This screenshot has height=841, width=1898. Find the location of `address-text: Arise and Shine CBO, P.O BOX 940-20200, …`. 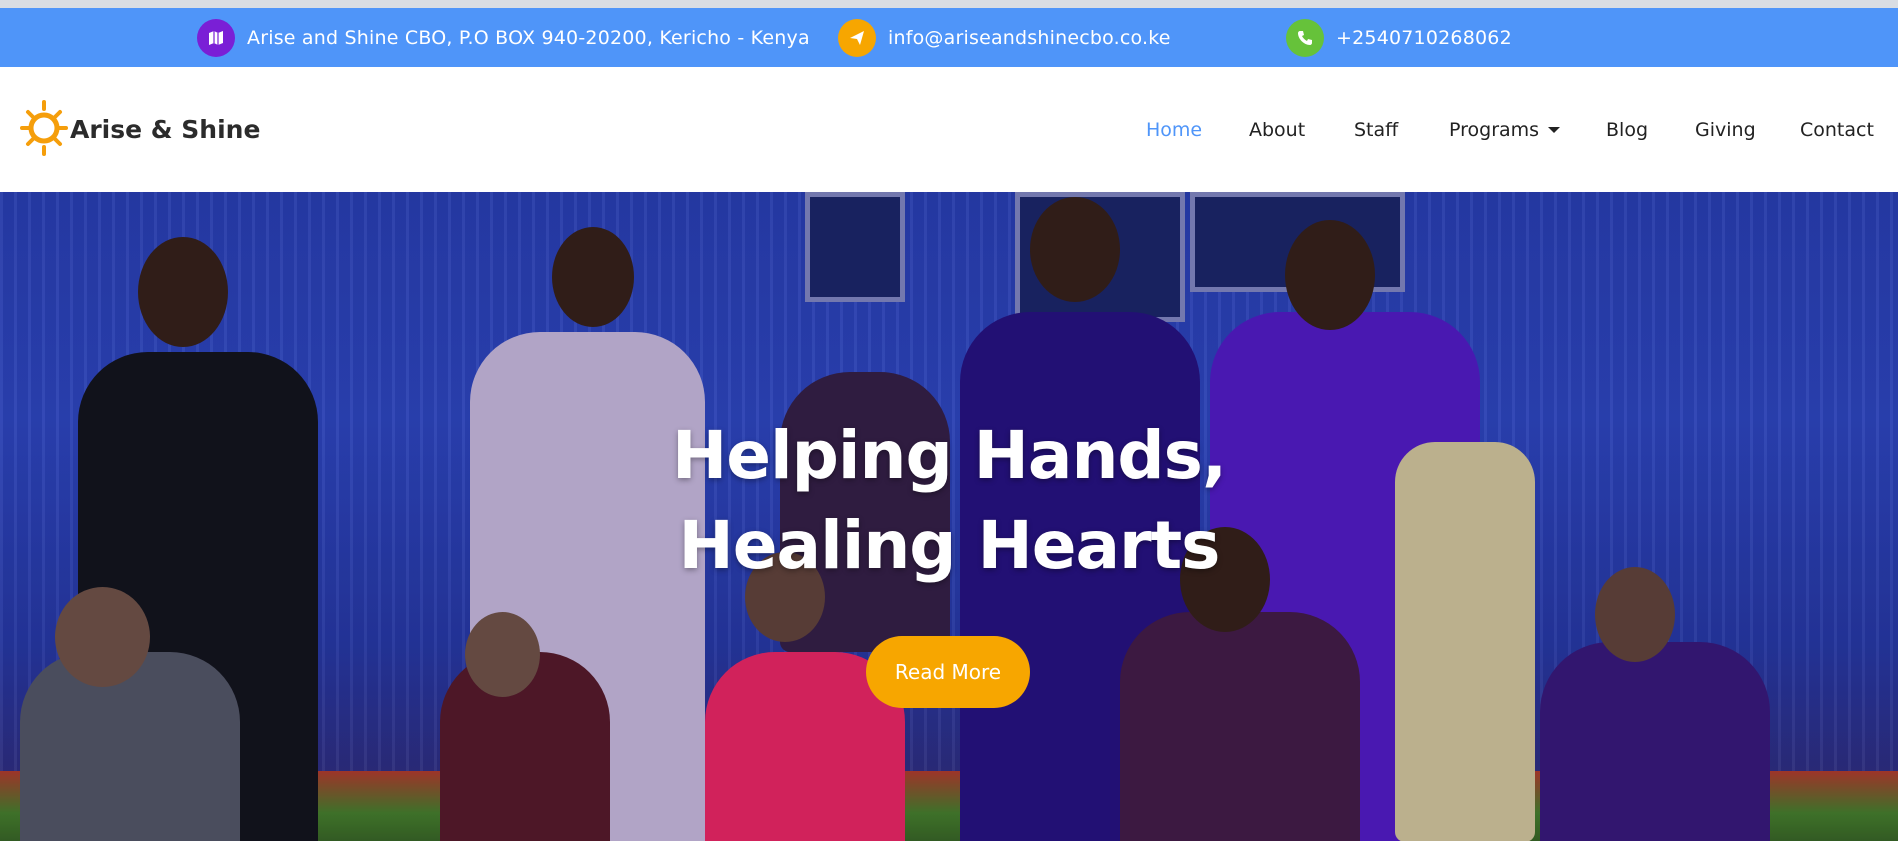

address-text: Arise and Shine CBO, P.O BOX 940-20200, … is located at coordinates (528, 37).